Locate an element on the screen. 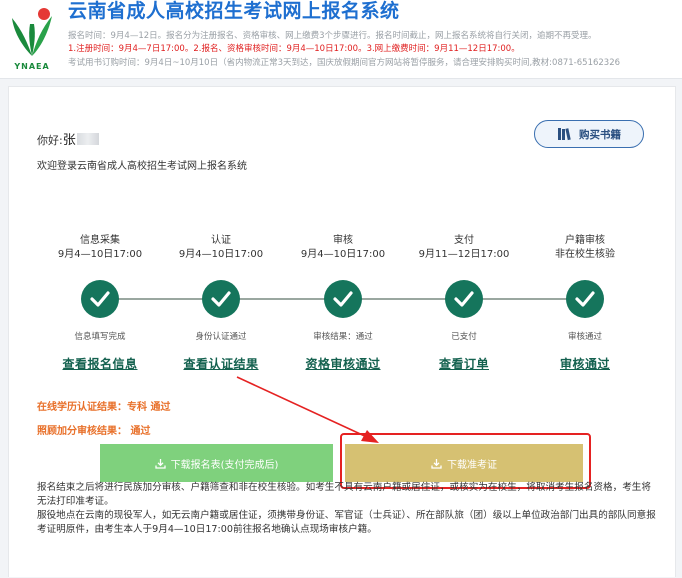 The height and width of the screenshot is (578, 682). step-review: 审核 9月4—10日17:00 审核结果：通过 资格审核通过 is located at coordinates (343, 303).